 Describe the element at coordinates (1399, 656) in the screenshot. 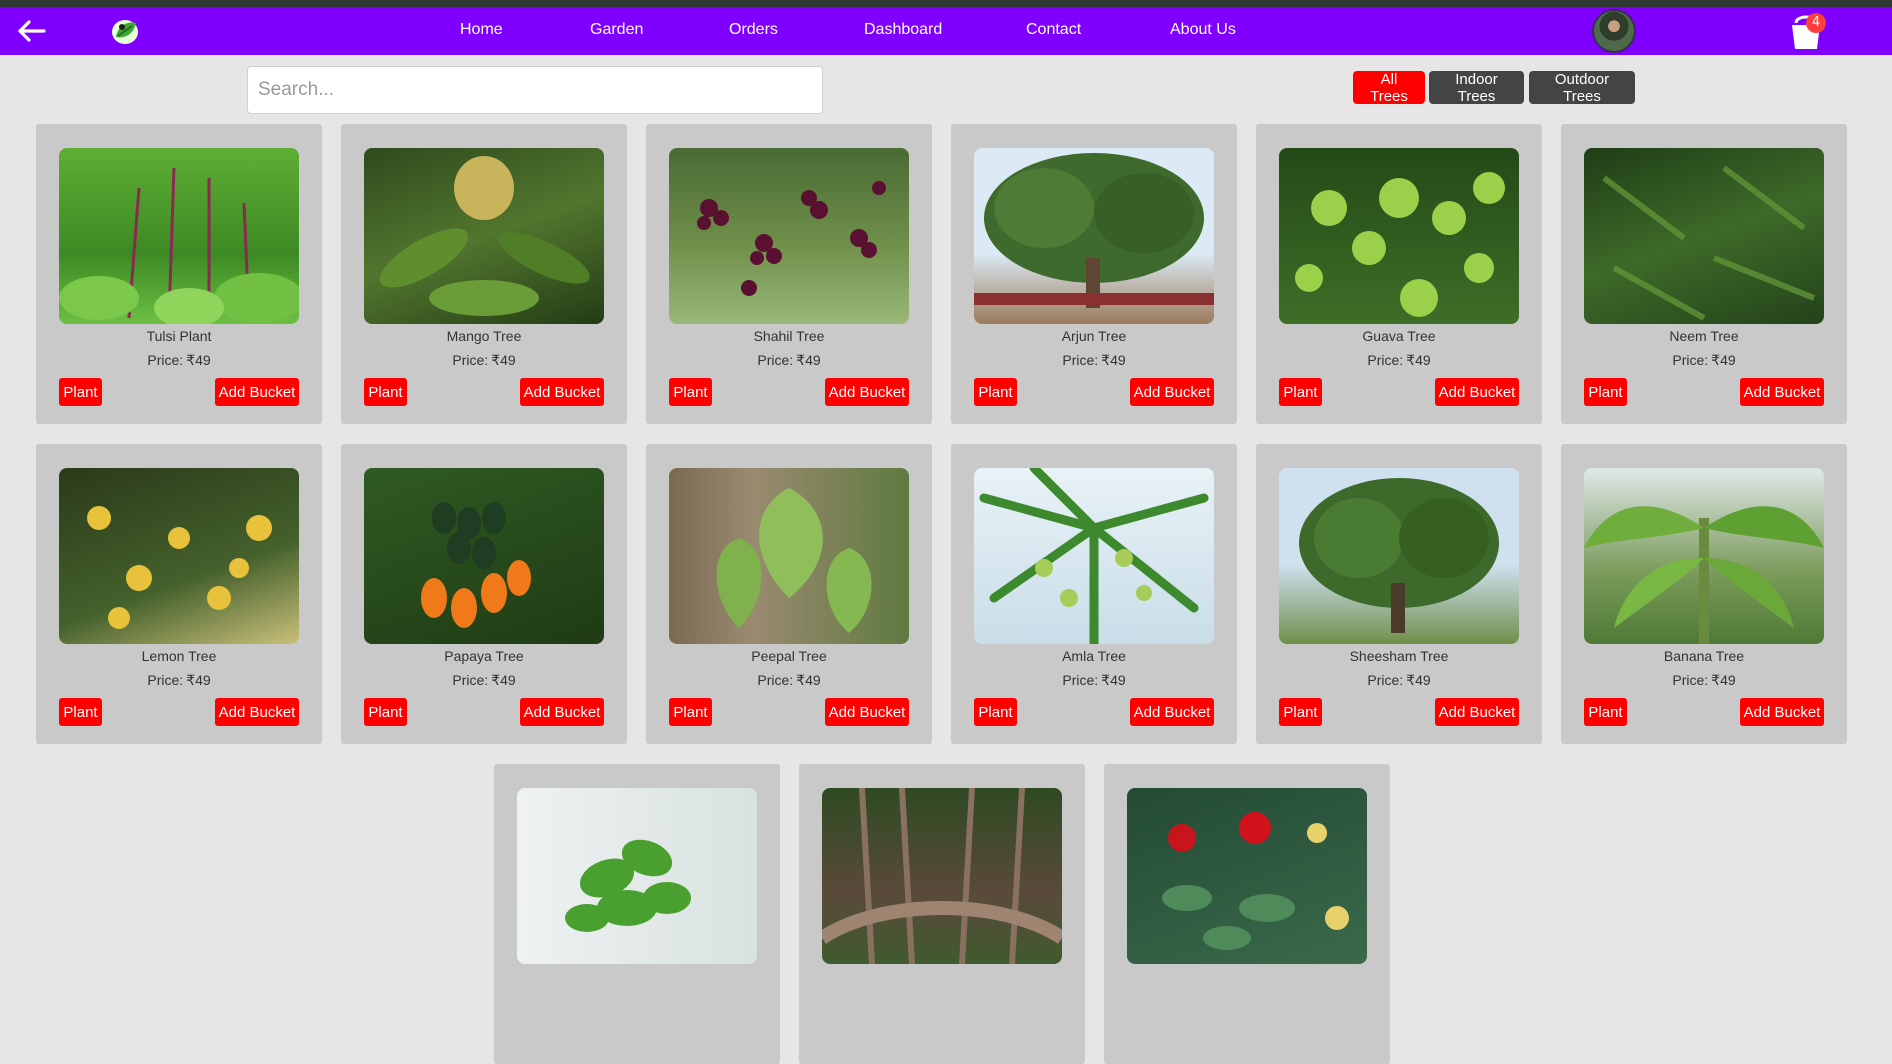

I see `product-name: Sheesham Tree` at that location.